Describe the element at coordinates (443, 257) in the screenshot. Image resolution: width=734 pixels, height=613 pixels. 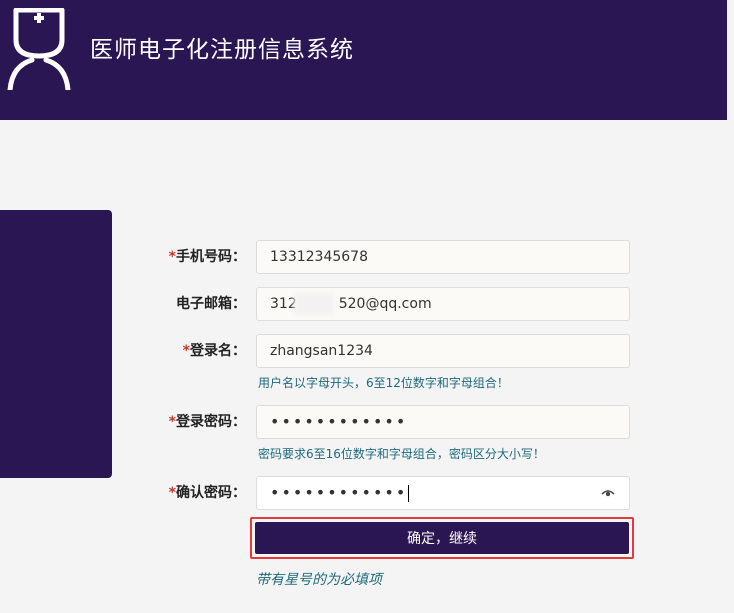
I see `phone-input: 13312345678` at that location.